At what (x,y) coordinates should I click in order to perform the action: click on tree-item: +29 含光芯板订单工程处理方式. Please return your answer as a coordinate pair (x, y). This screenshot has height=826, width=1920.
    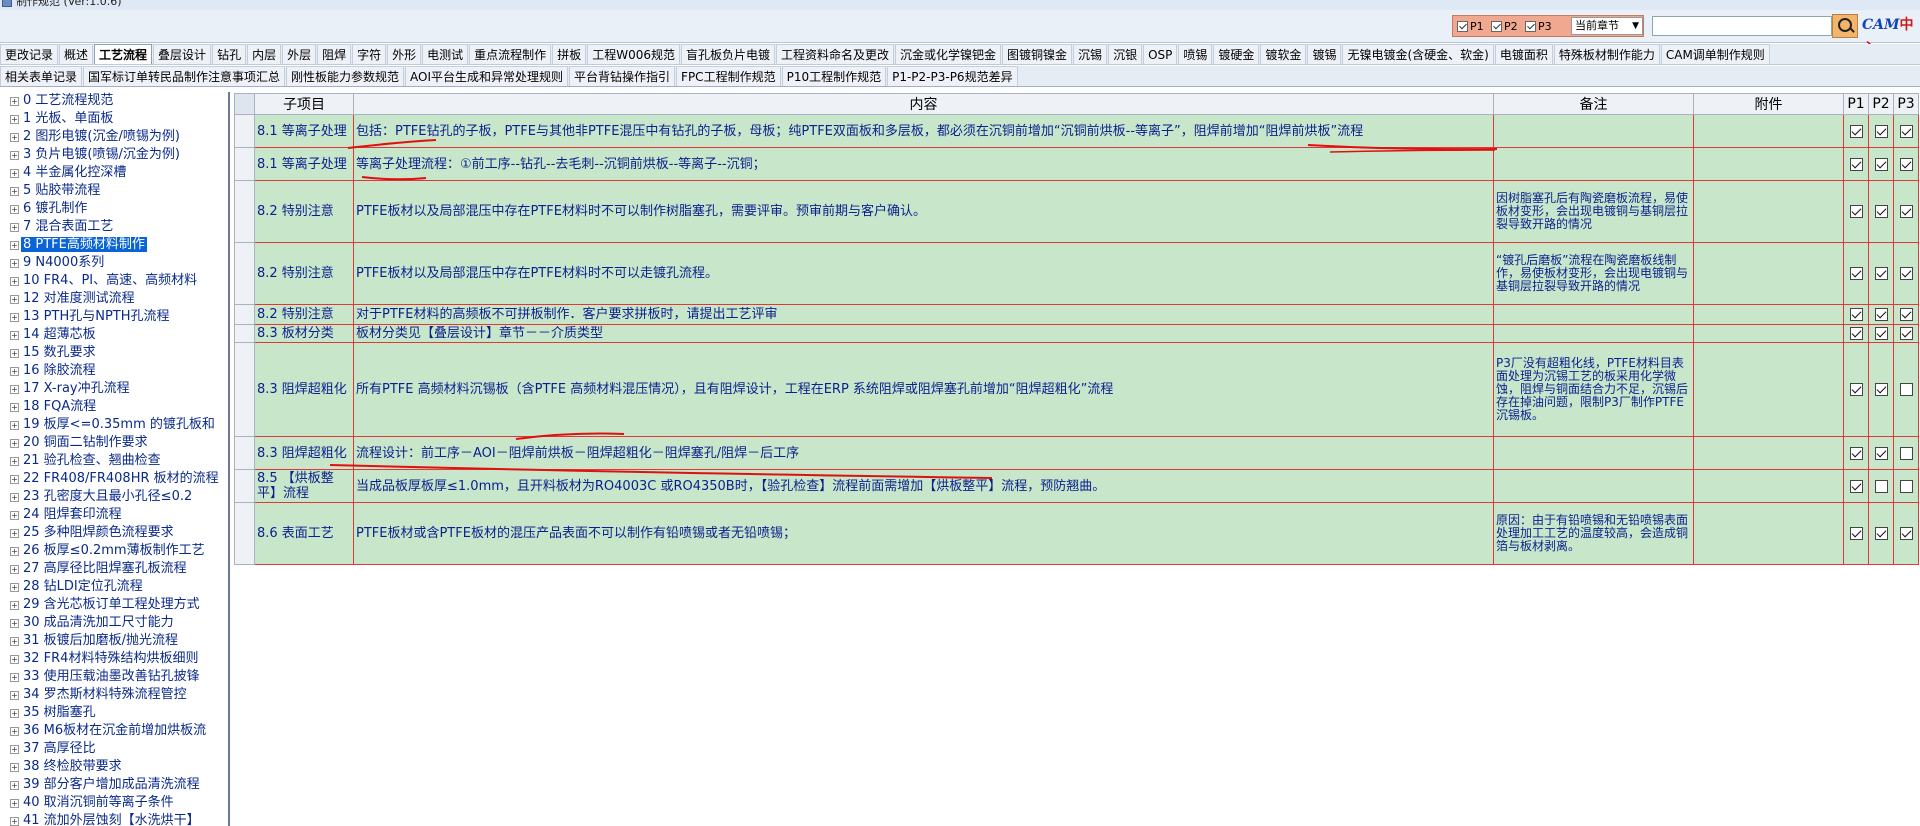
    Looking at the image, I should click on (114, 605).